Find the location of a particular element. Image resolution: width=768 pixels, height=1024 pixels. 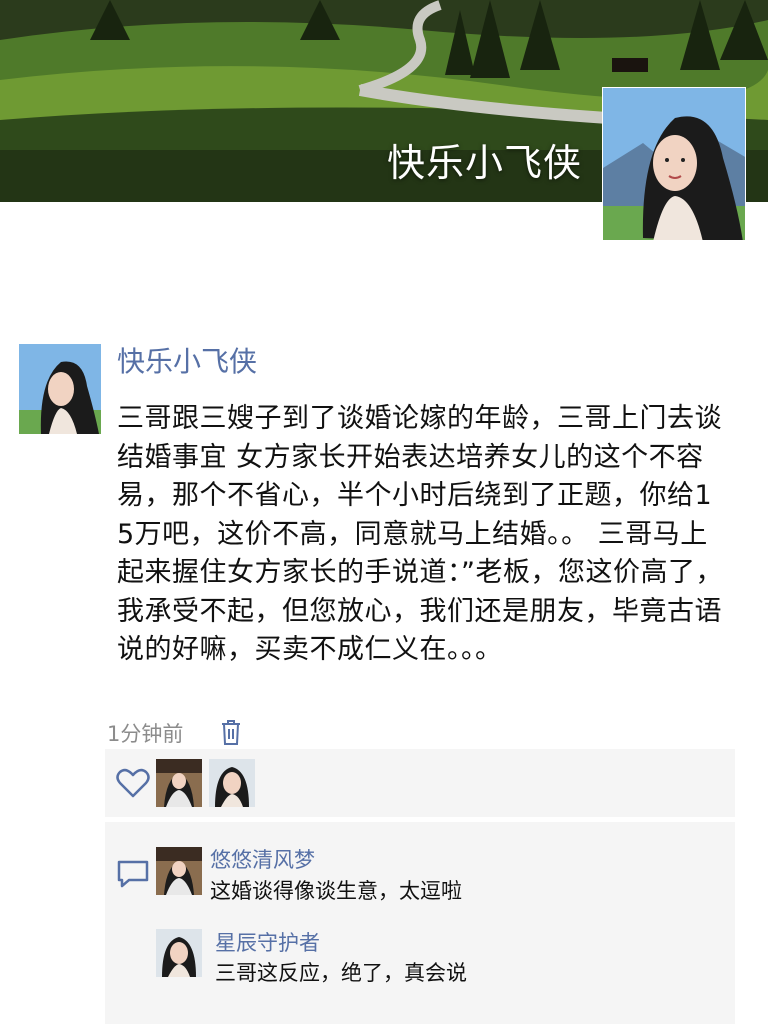

likes-panel is located at coordinates (420, 783).